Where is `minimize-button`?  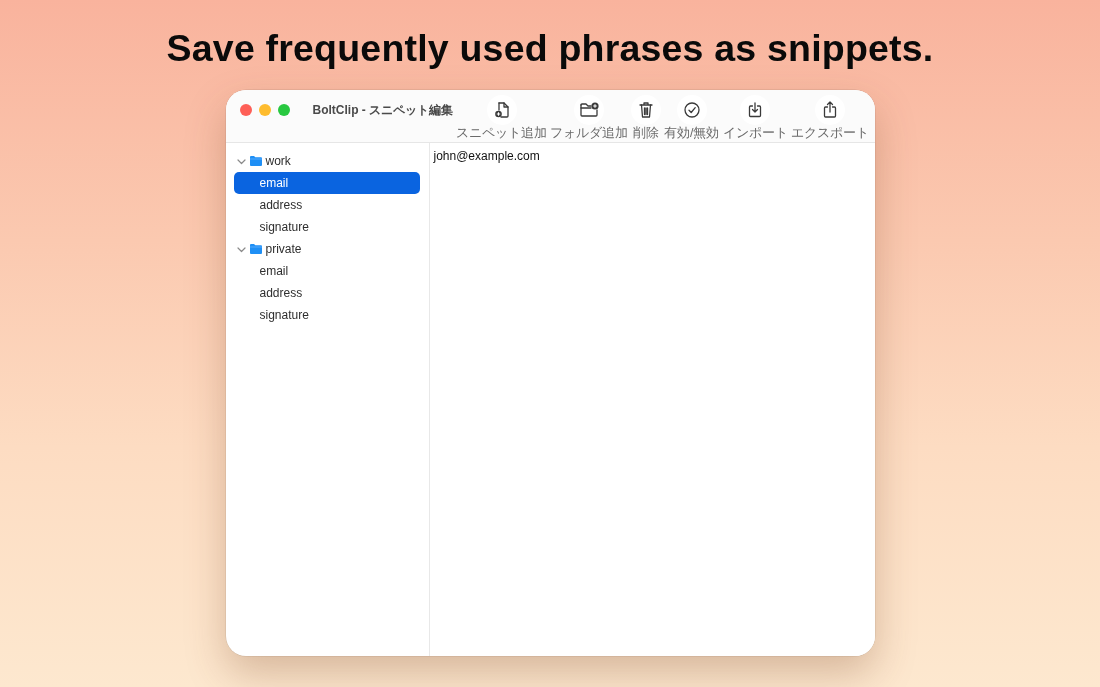 minimize-button is located at coordinates (264, 110).